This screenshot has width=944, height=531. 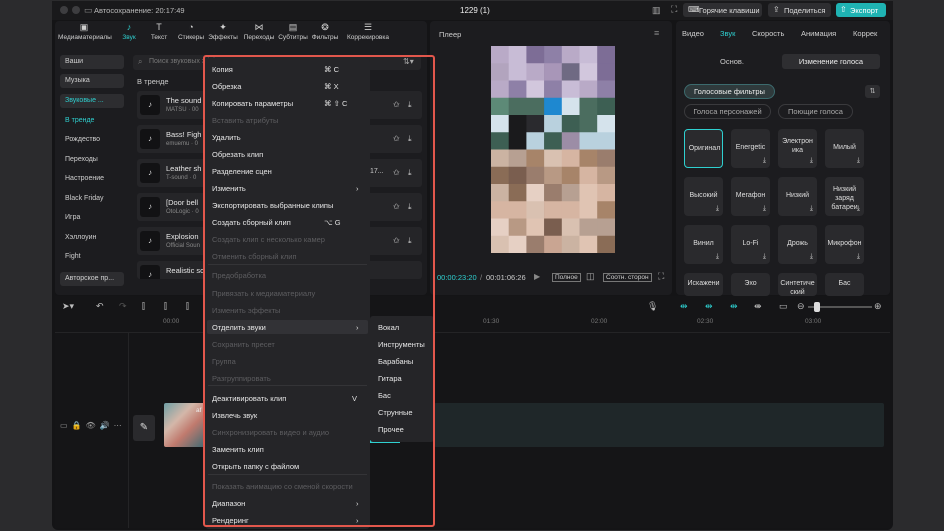 I want to click on voice-preset: Мегафон ⤓, so click(x=750, y=196).